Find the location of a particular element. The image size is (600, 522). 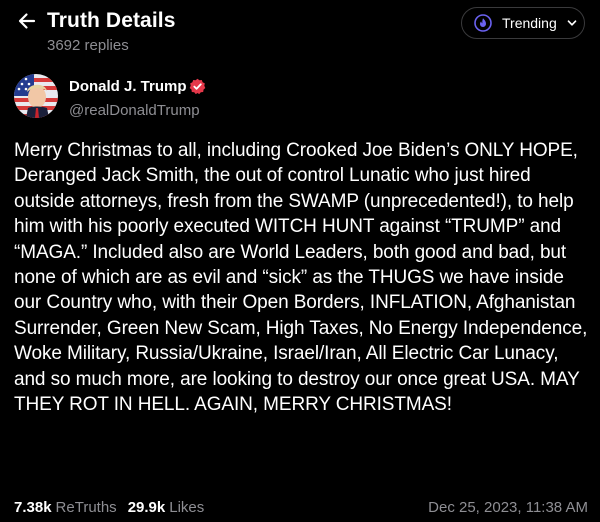

author-name: Donald J. Trump is located at coordinates (128, 86).